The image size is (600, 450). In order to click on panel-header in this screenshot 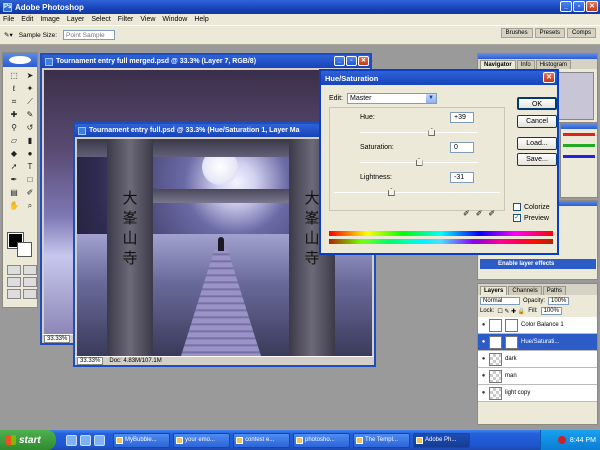, I will do `click(579, 126)`.